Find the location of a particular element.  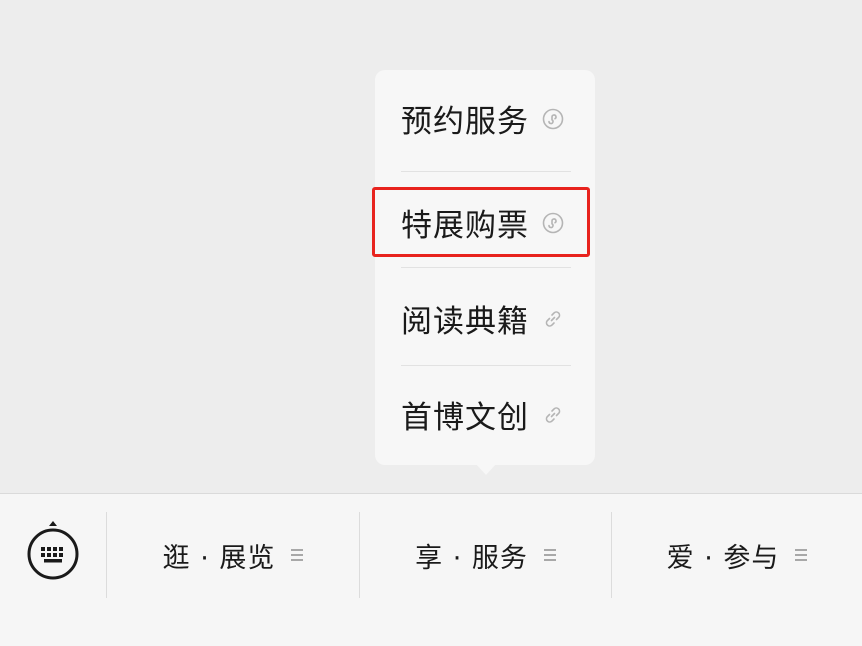

menu-item-label: 预约服务 is located at coordinates (465, 122).